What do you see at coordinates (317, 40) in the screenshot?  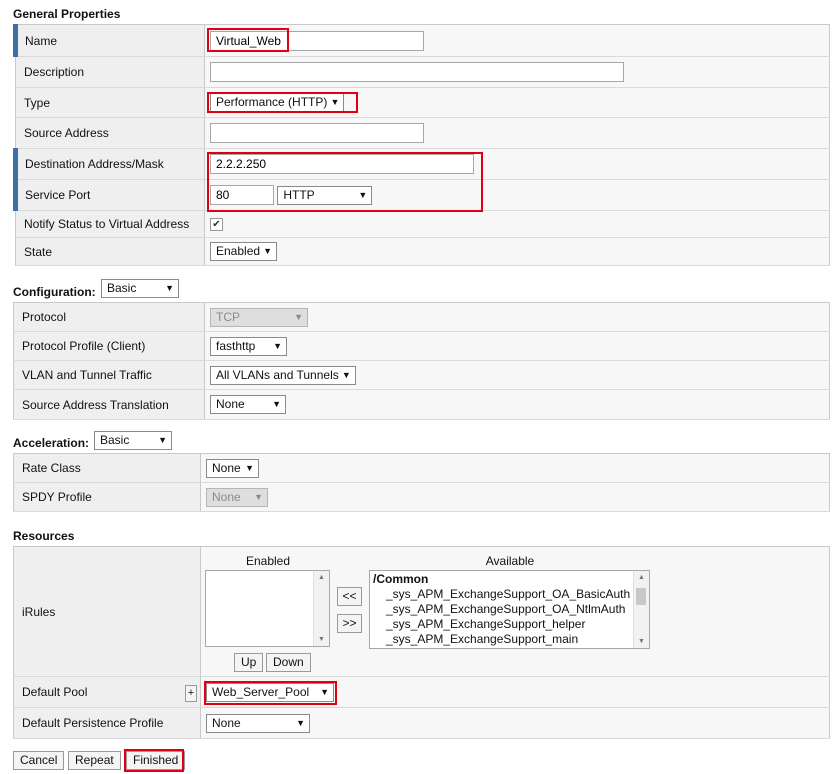 I see `name-input` at bounding box center [317, 40].